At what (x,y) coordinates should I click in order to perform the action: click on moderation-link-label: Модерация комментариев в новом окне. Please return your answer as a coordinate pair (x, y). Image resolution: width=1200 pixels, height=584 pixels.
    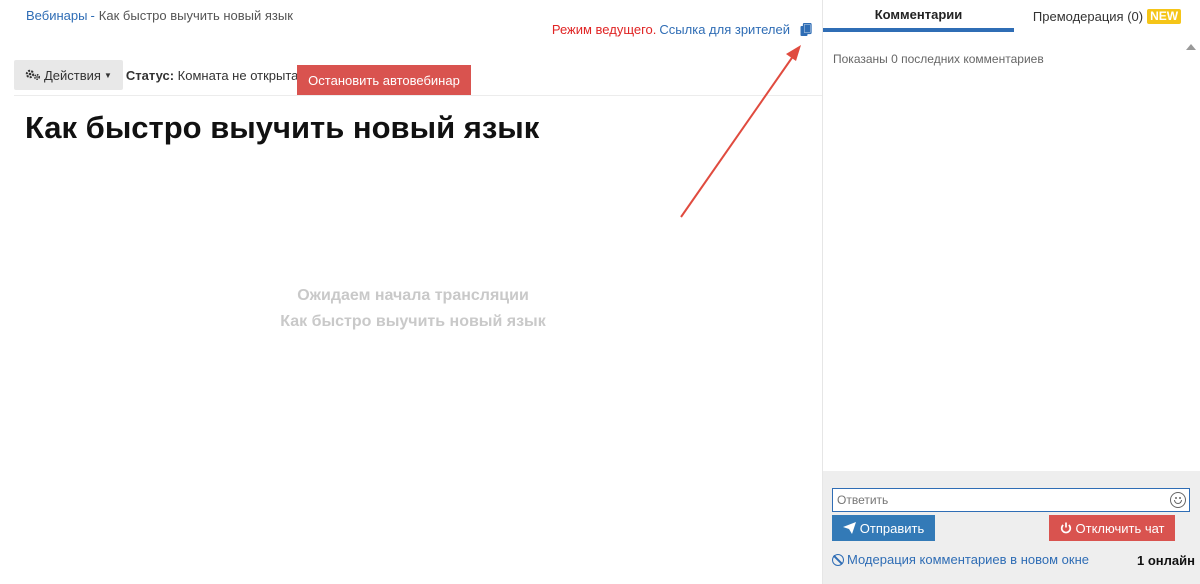
    Looking at the image, I should click on (968, 559).